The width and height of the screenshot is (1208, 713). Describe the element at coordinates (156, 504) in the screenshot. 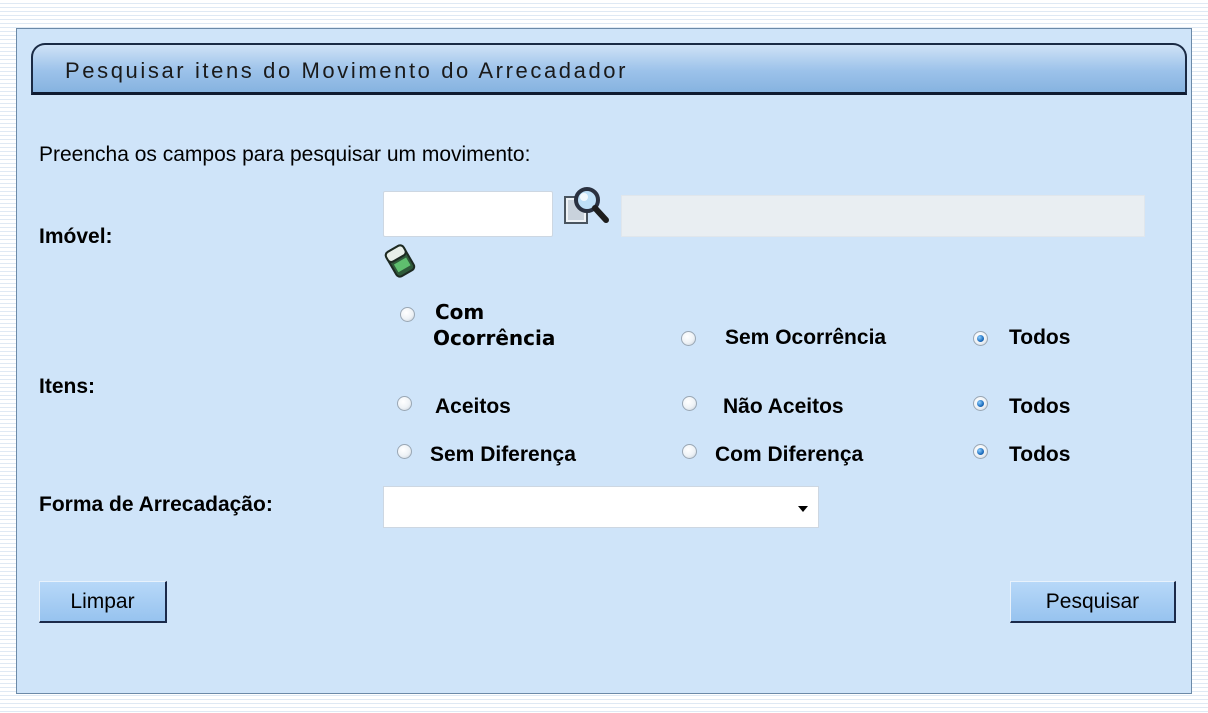

I see `forma-arrecadacao-label: Forma de Arrecadação:` at that location.